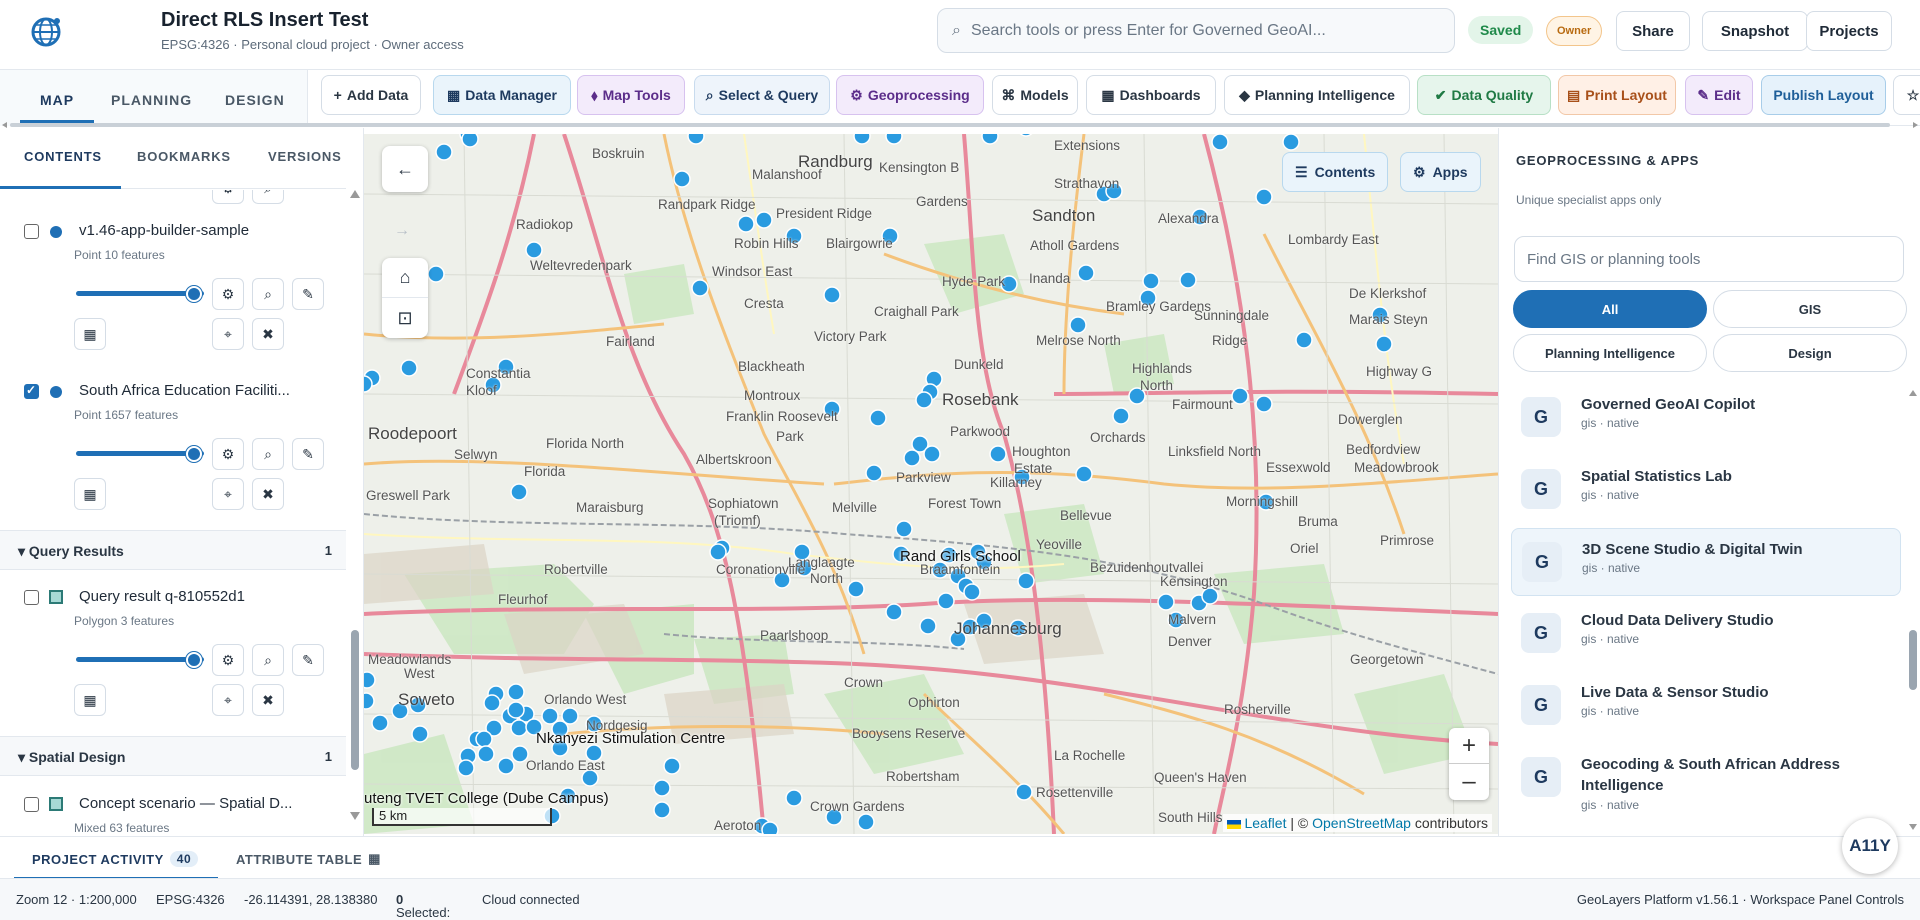 The width and height of the screenshot is (1920, 920). I want to click on group-header-query-results: ▾ Query Results 1, so click(173, 550).